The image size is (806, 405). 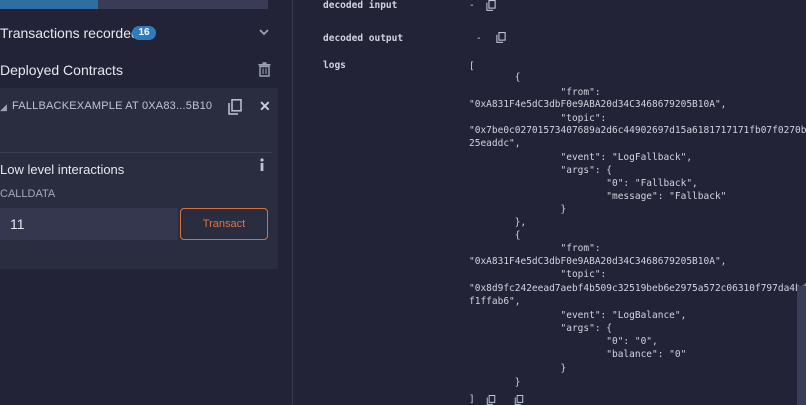 What do you see at coordinates (62, 169) in the screenshot?
I see `low-level-interactions-label: Low level interactions` at bounding box center [62, 169].